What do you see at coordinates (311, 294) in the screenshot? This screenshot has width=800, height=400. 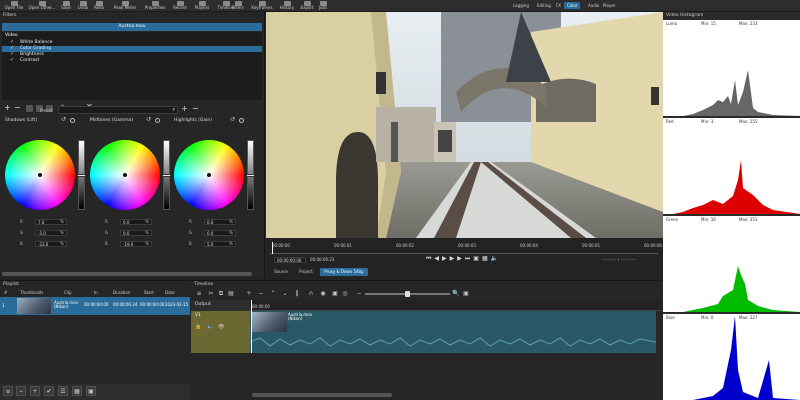 I see `snap-icon: ∩` at bounding box center [311, 294].